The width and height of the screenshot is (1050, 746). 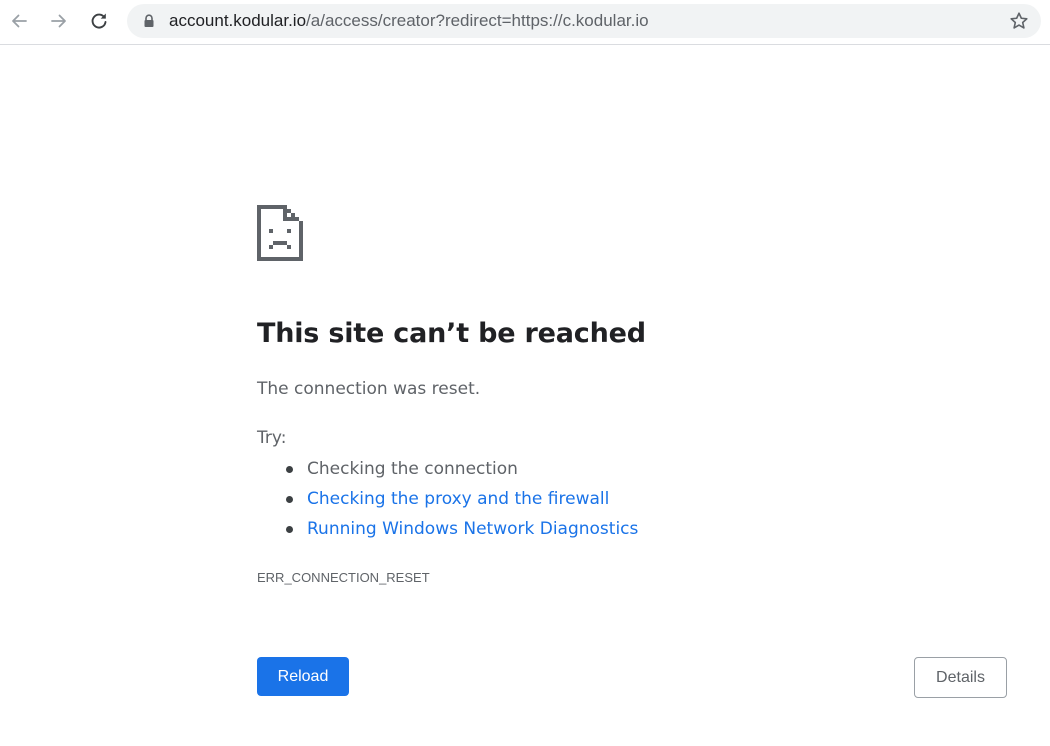 What do you see at coordinates (280, 233) in the screenshot?
I see `sad-page-icon` at bounding box center [280, 233].